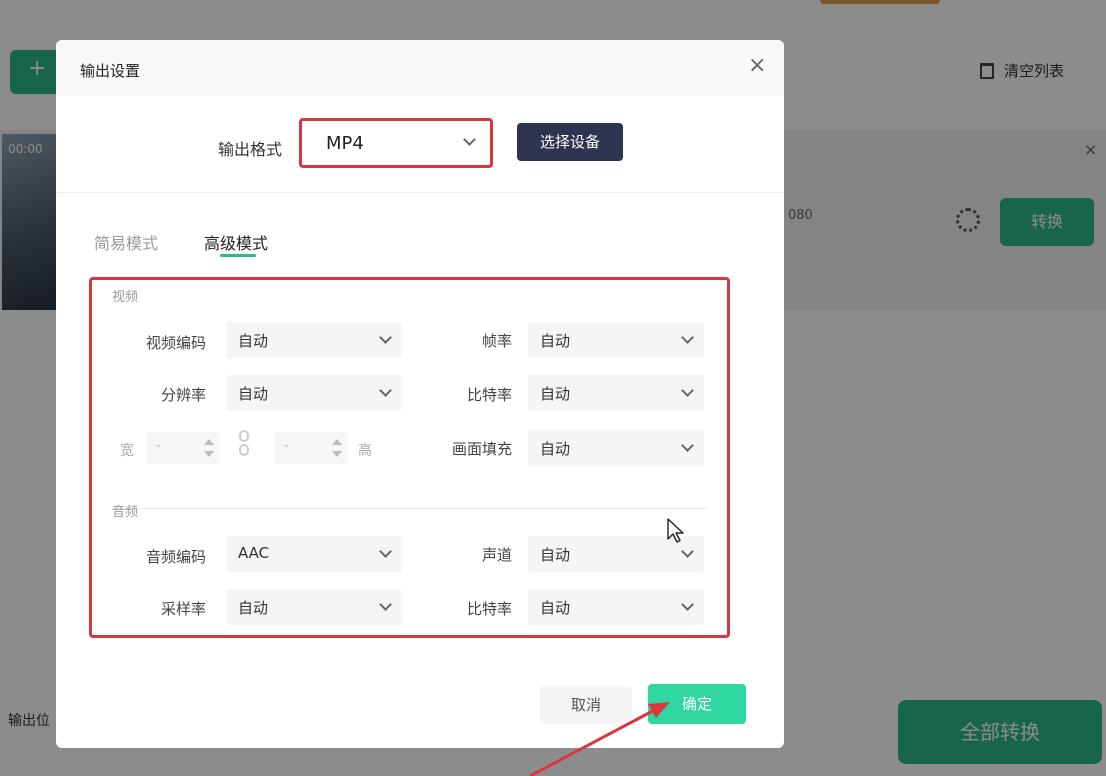 The height and width of the screenshot is (776, 1106). Describe the element at coordinates (570, 142) in the screenshot. I see `select-device-button: 选择设备` at that location.